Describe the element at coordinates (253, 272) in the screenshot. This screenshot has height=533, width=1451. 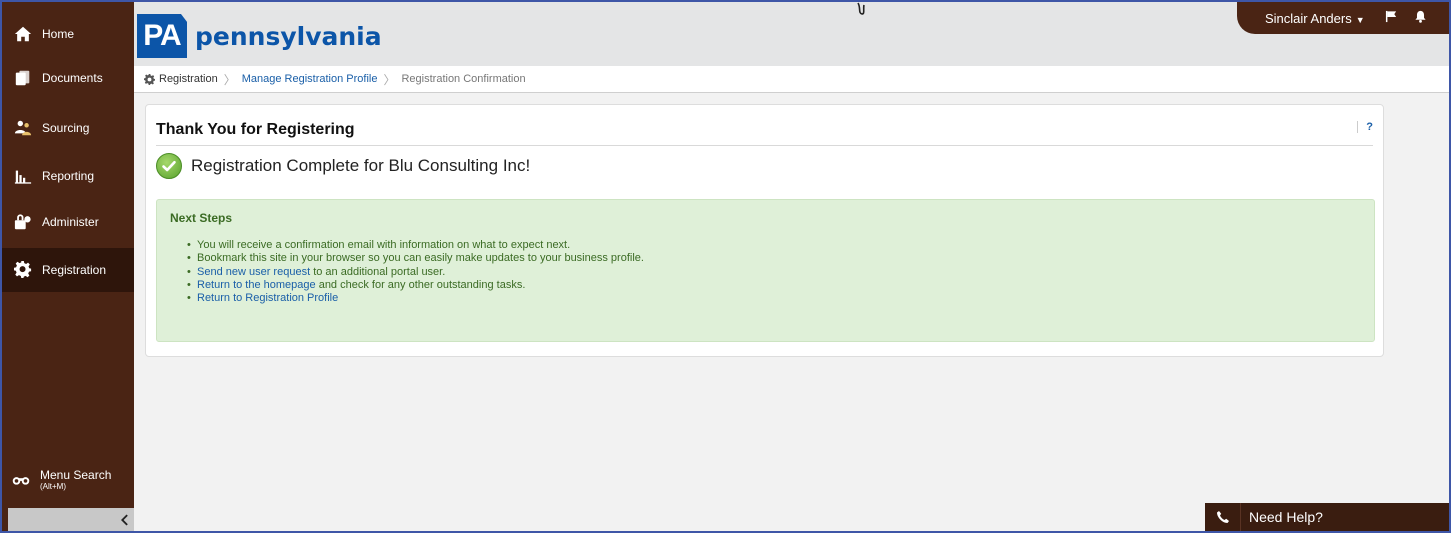
I see `send-new-user-request-link: Send new user request` at that location.